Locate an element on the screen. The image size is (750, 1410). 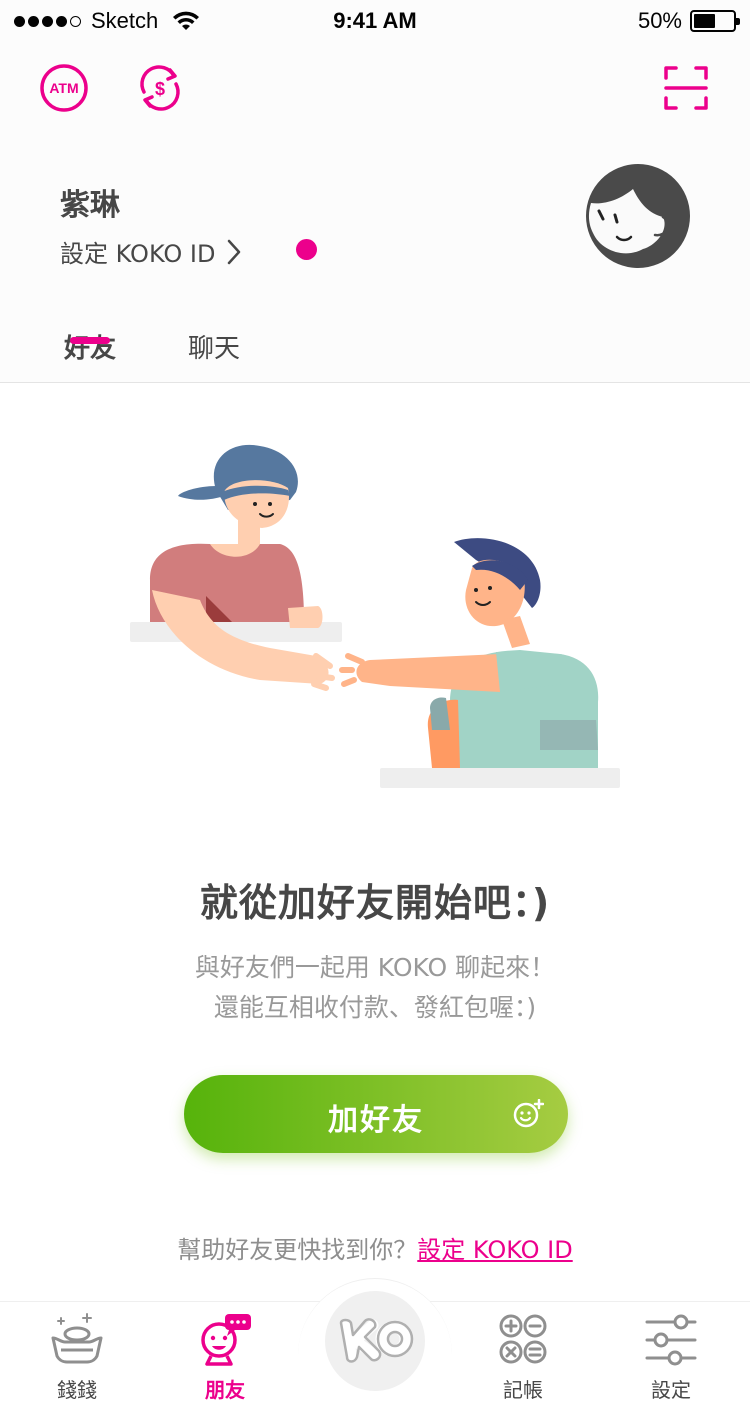
notification-dot is located at coordinates (306, 249).